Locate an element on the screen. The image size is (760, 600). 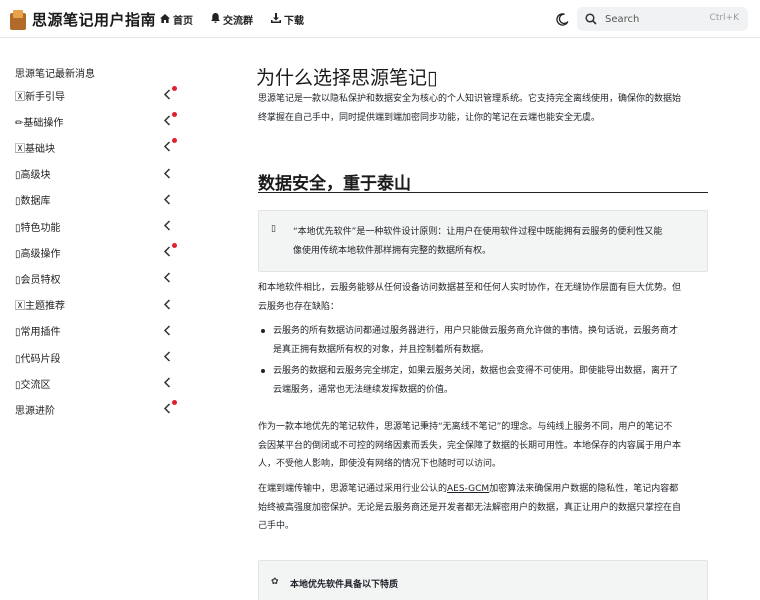
top-nav: 首页 交流群 下载 is located at coordinates (241, 19).